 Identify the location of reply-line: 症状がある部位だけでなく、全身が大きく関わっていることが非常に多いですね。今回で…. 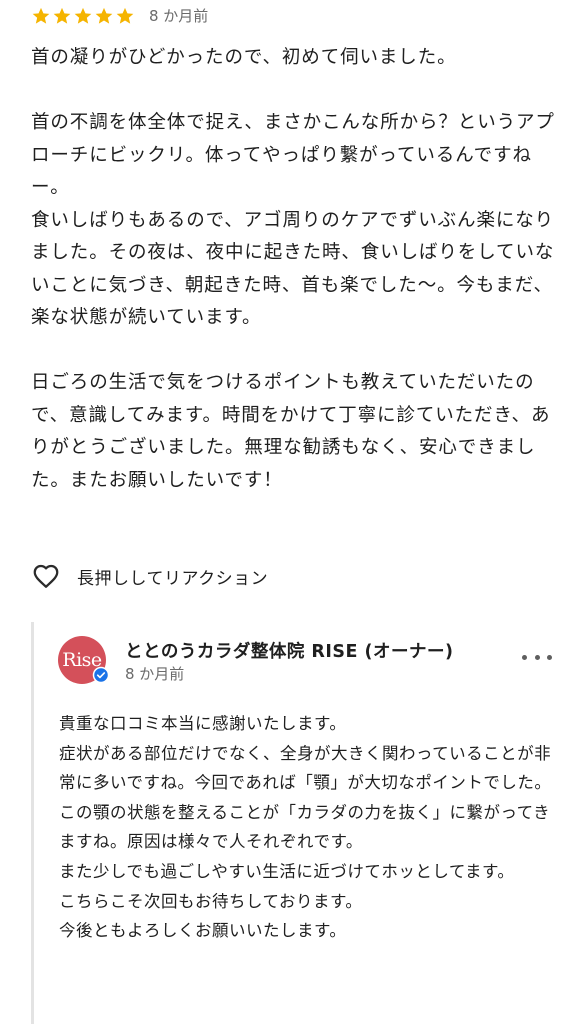
(305, 797).